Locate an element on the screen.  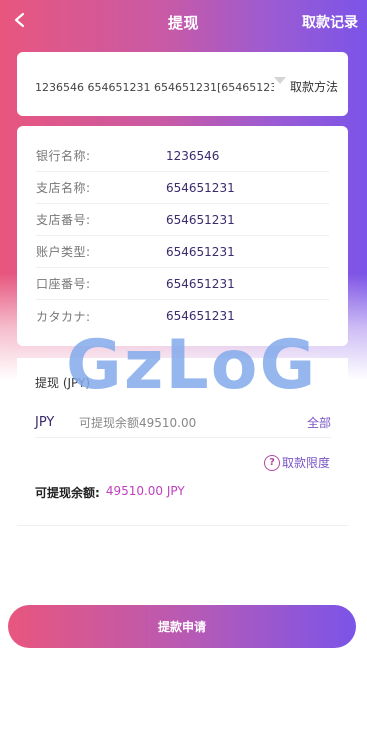
detail-label: カタカナ: is located at coordinates (63, 316).